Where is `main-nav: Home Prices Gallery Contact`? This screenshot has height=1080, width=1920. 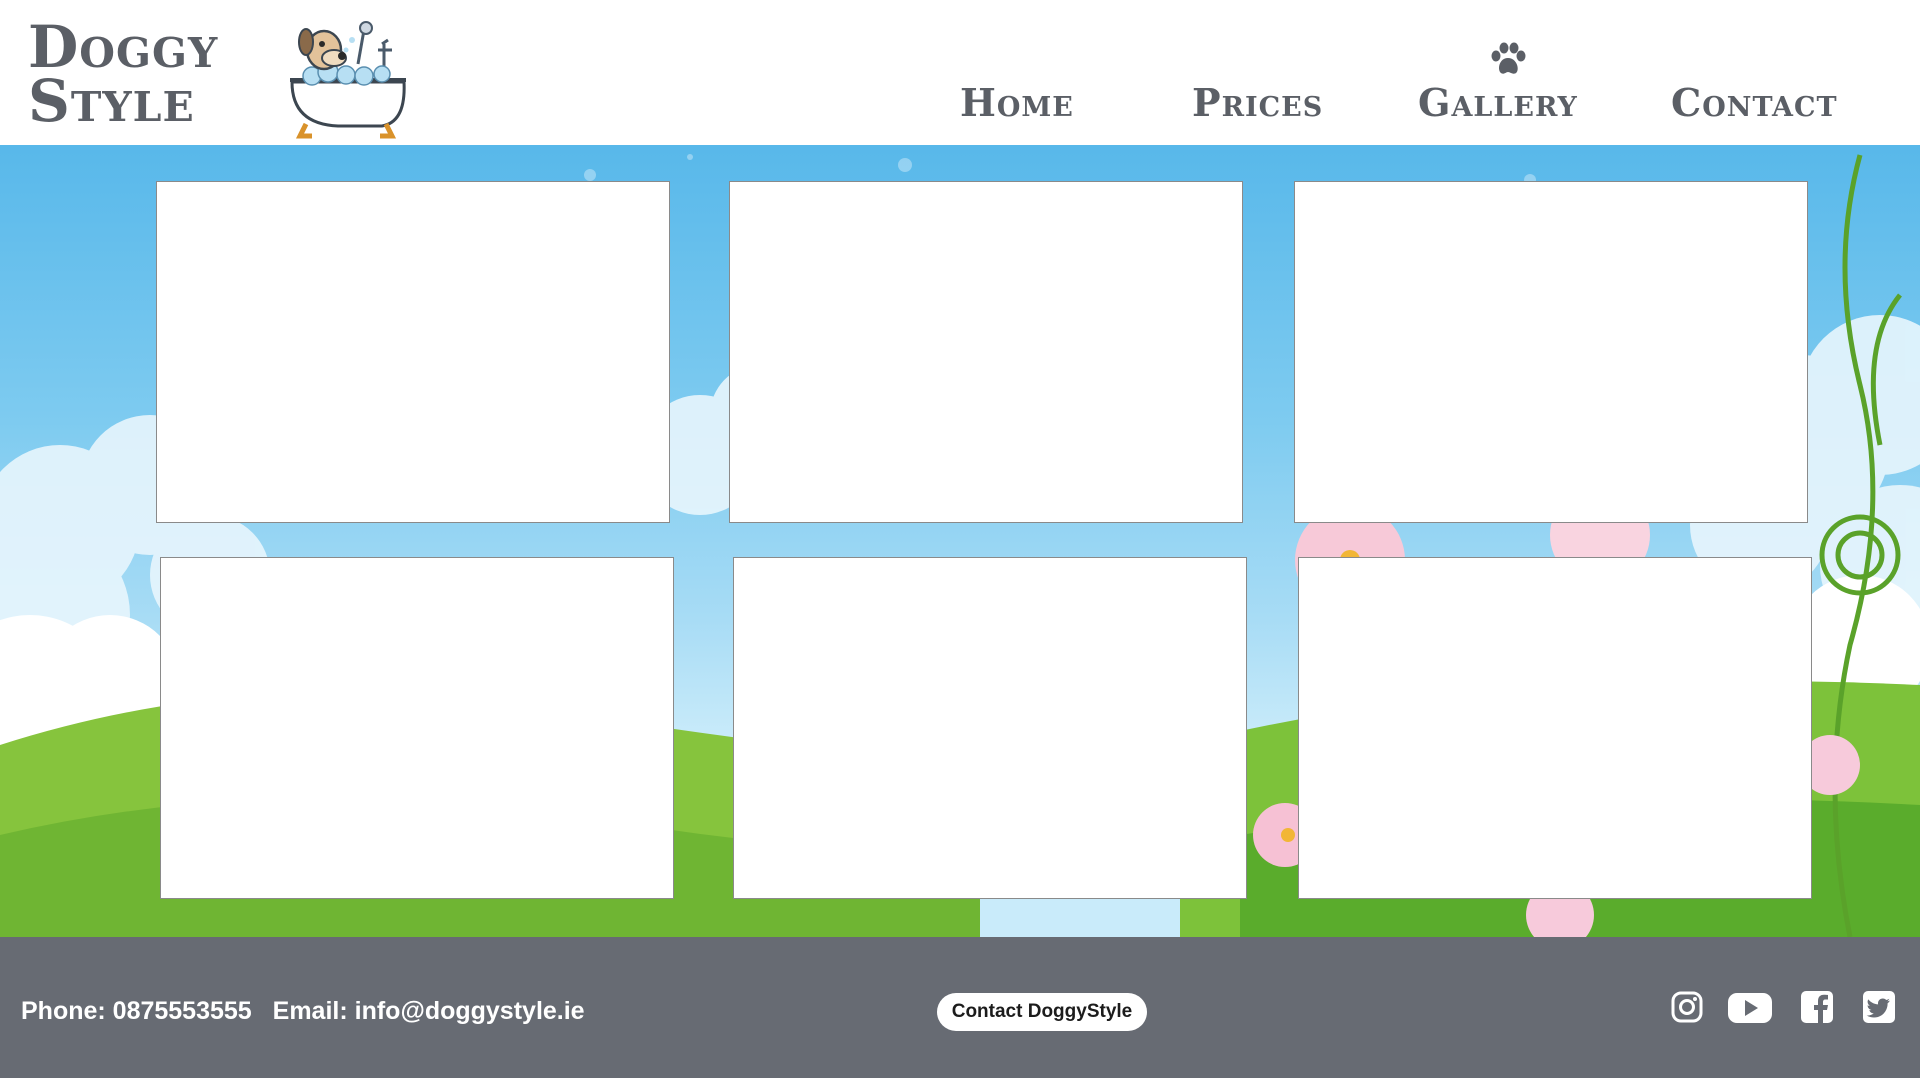 main-nav: Home Prices Gallery Contact is located at coordinates (1440, 72).